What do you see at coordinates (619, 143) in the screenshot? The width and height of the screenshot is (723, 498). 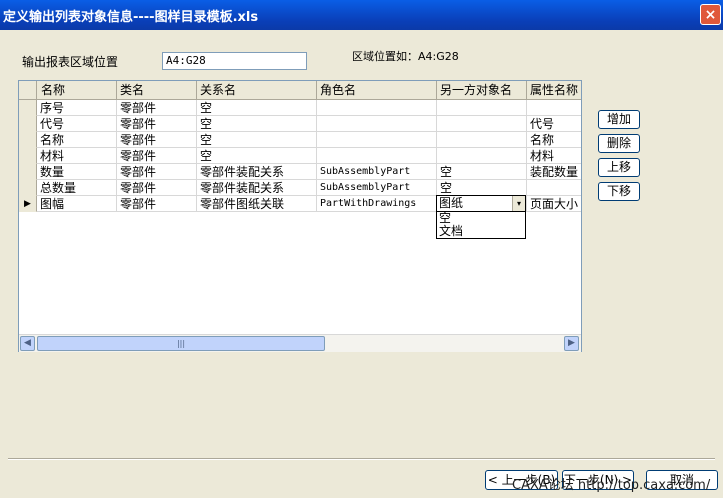 I see `delete-button: 删除` at bounding box center [619, 143].